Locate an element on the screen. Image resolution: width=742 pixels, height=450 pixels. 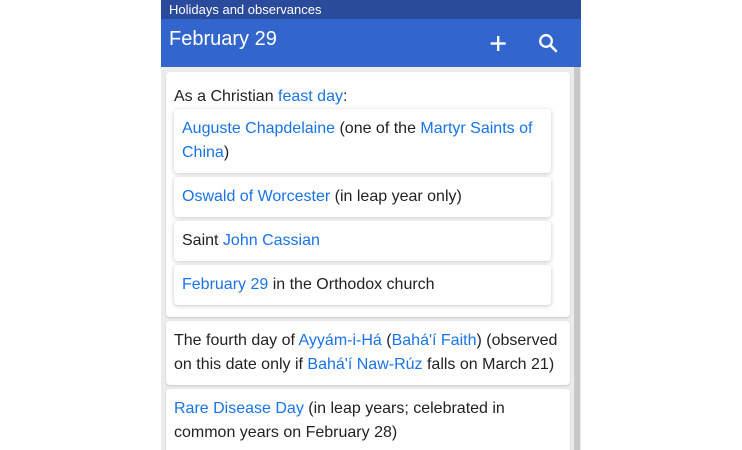
search-button is located at coordinates (548, 43).